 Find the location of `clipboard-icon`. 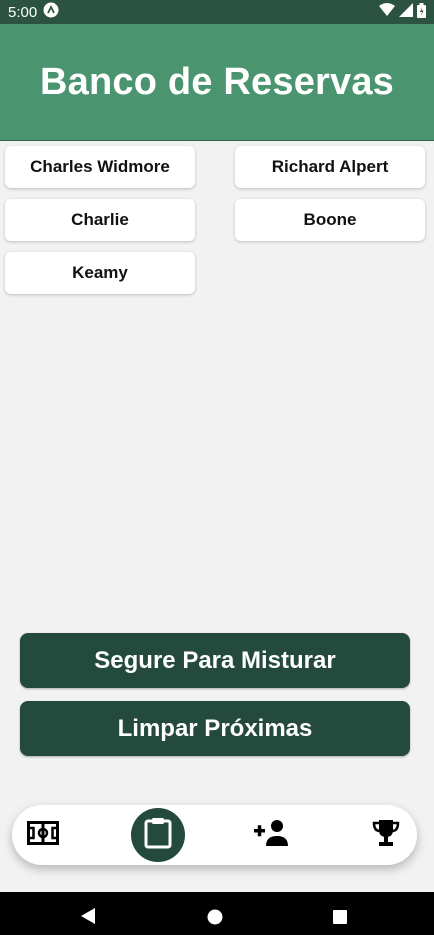

clipboard-icon is located at coordinates (158, 835).